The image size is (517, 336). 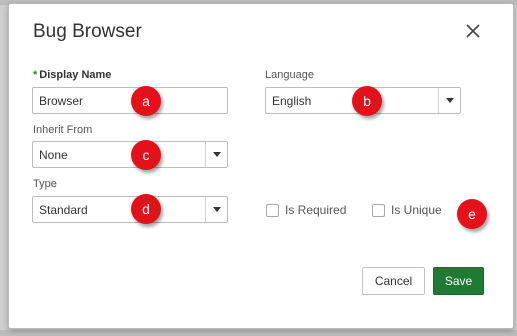 What do you see at coordinates (45, 184) in the screenshot?
I see `type-label: Type` at bounding box center [45, 184].